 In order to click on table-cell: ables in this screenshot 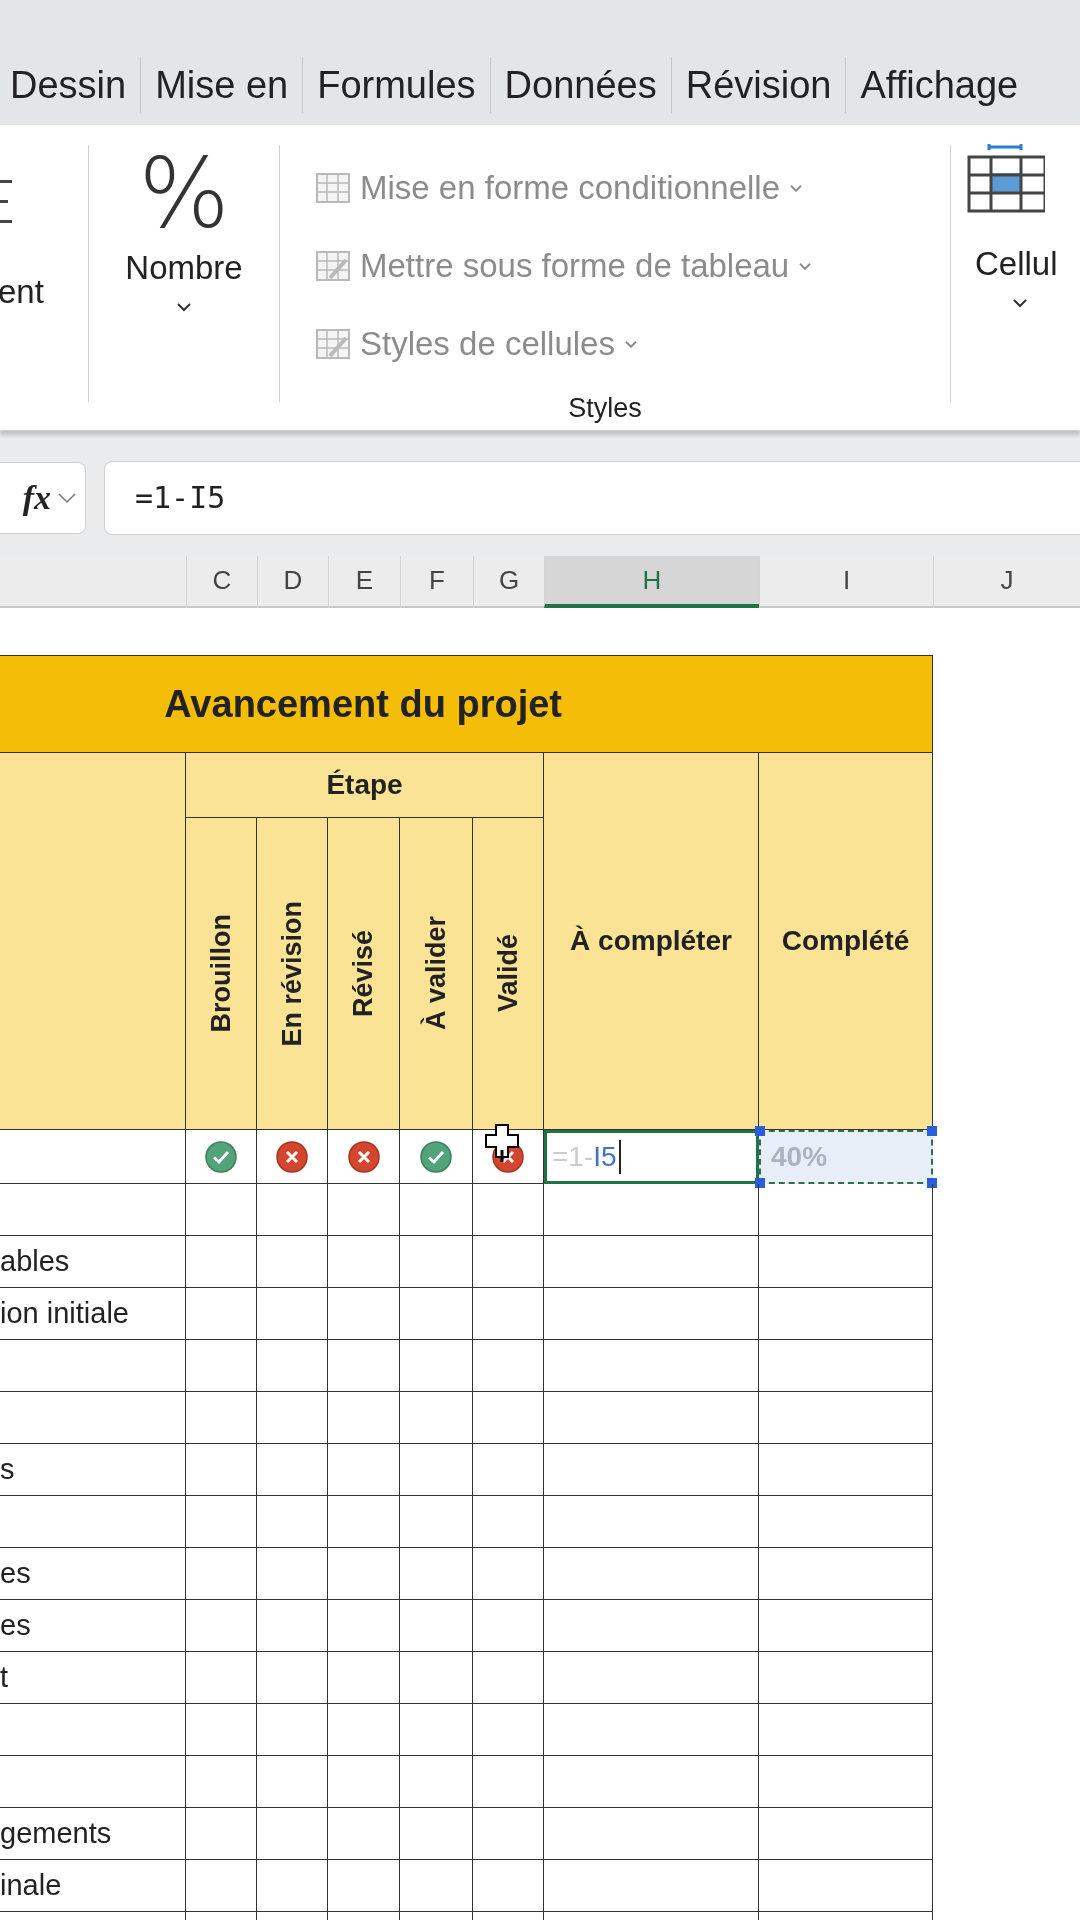, I will do `click(93, 1262)`.